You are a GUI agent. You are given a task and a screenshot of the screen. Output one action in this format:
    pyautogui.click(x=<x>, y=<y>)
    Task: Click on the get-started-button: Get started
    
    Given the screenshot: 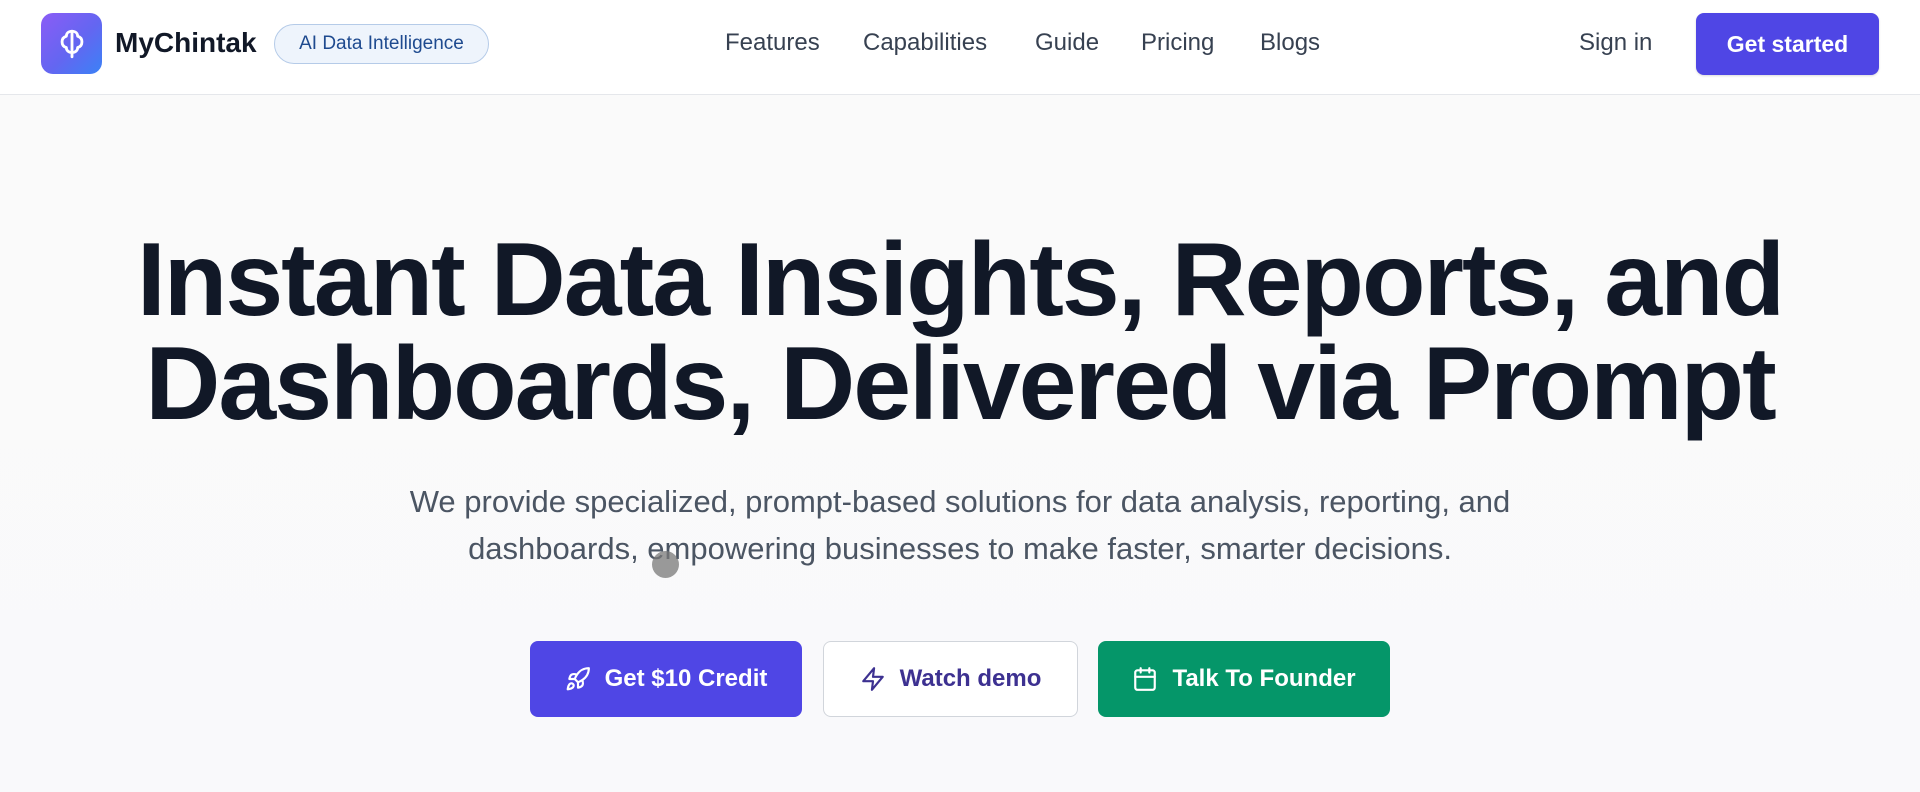 What is the action you would take?
    pyautogui.click(x=1787, y=44)
    